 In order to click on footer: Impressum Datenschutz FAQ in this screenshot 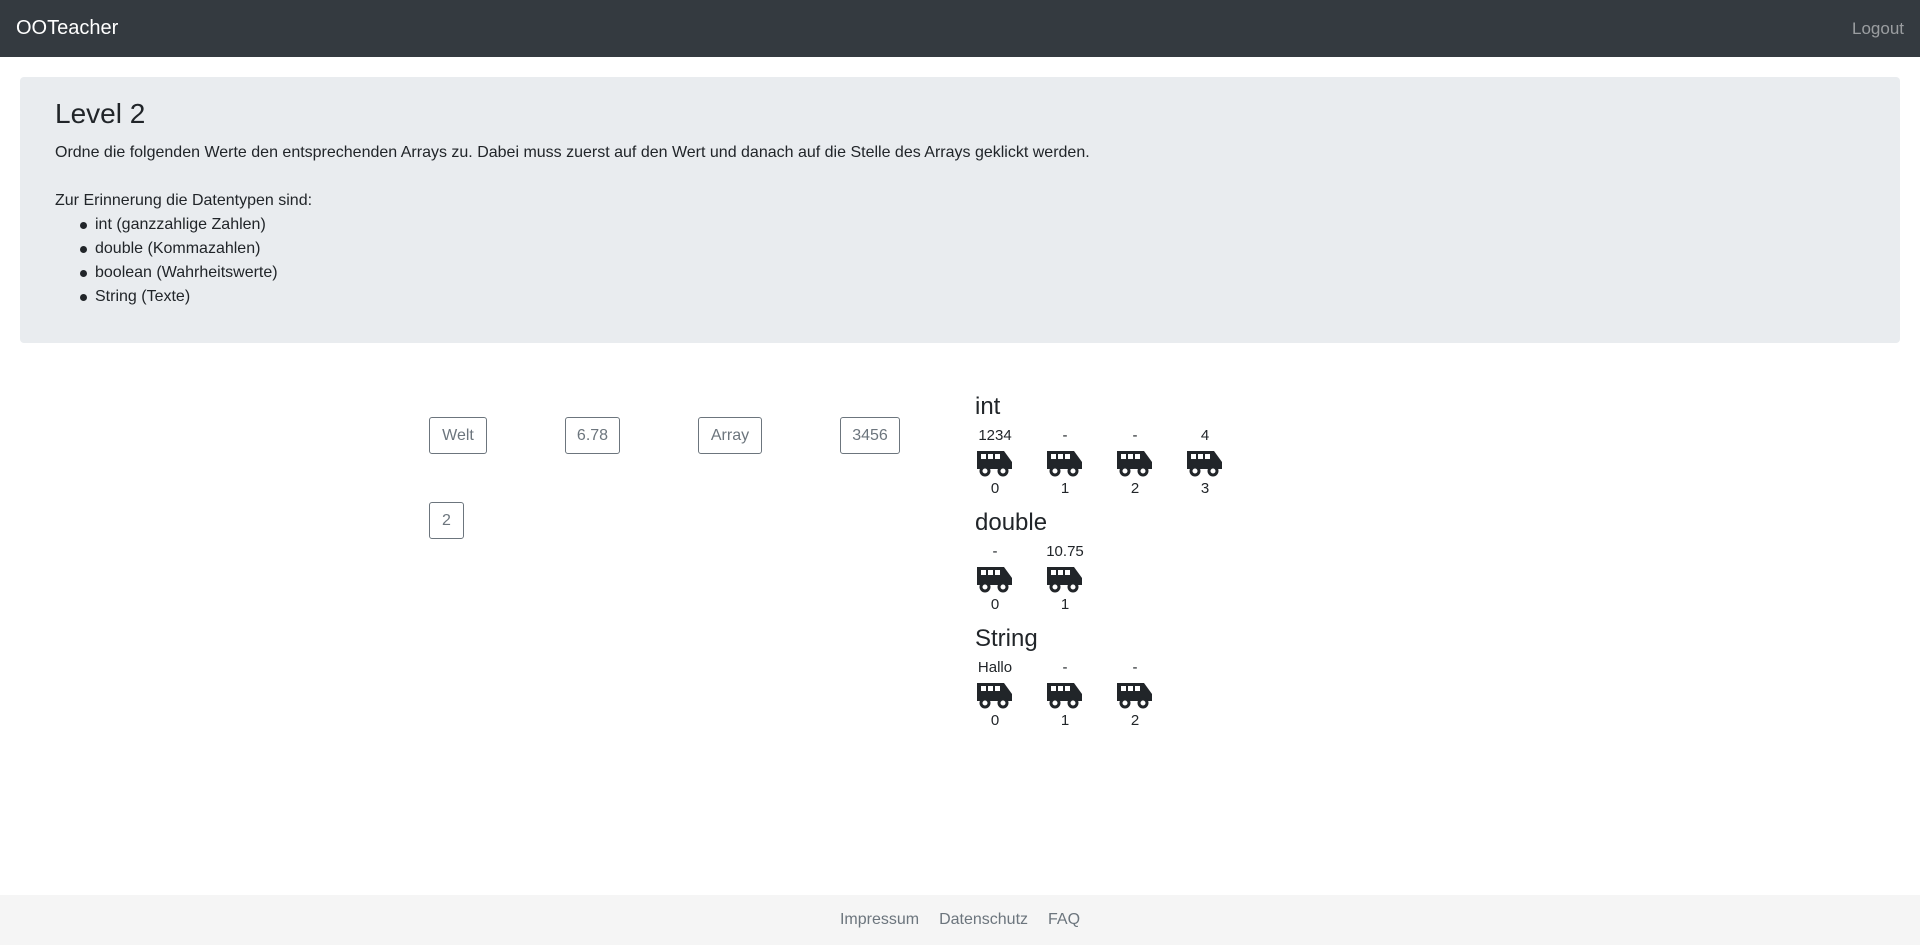, I will do `click(960, 920)`.